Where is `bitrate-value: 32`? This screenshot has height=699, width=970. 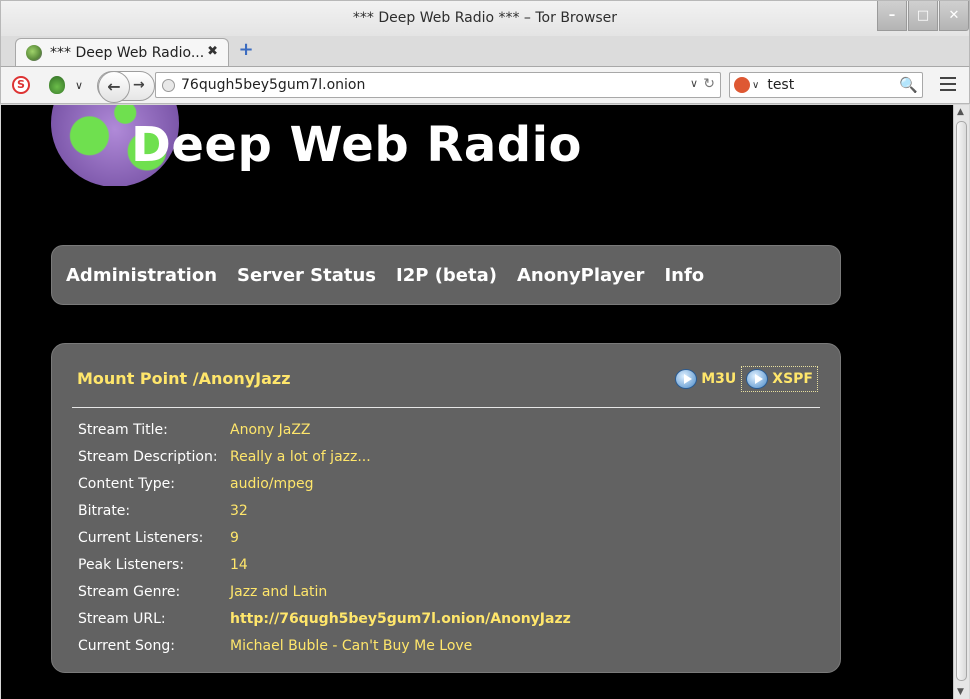
bitrate-value: 32 is located at coordinates (239, 510).